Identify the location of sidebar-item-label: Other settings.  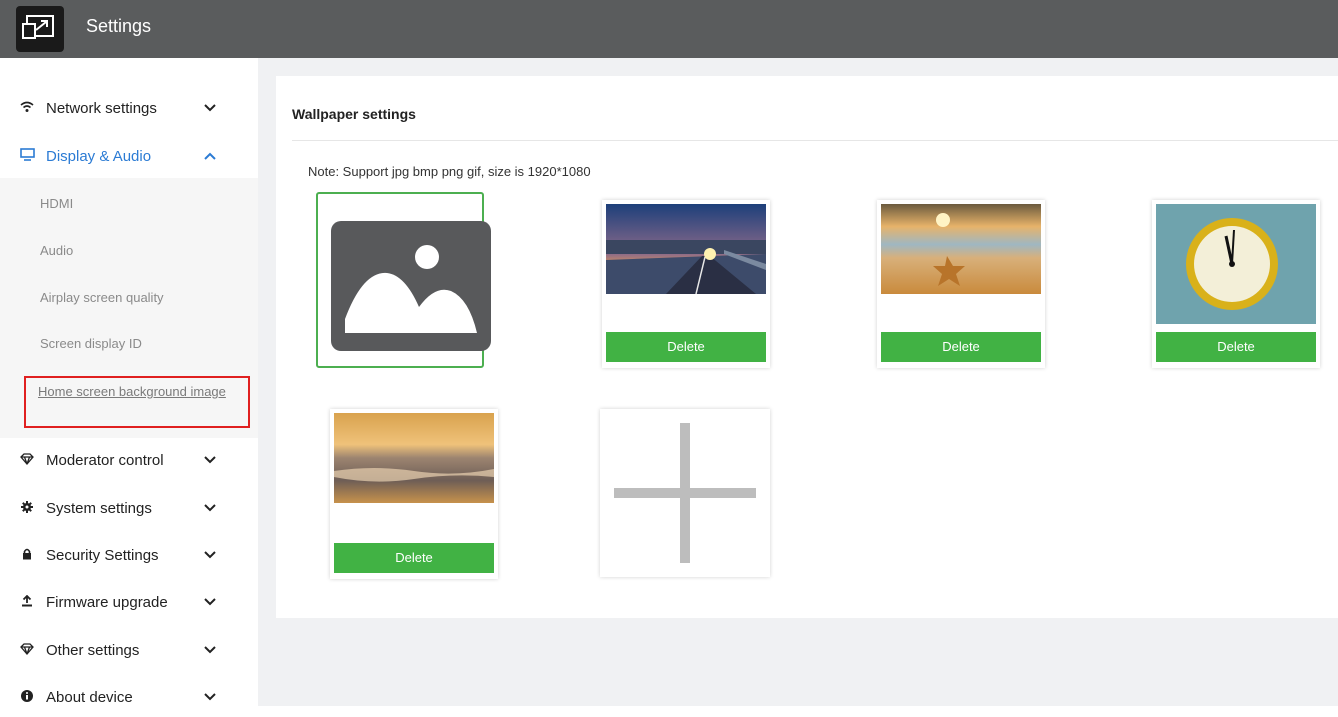
(93, 650).